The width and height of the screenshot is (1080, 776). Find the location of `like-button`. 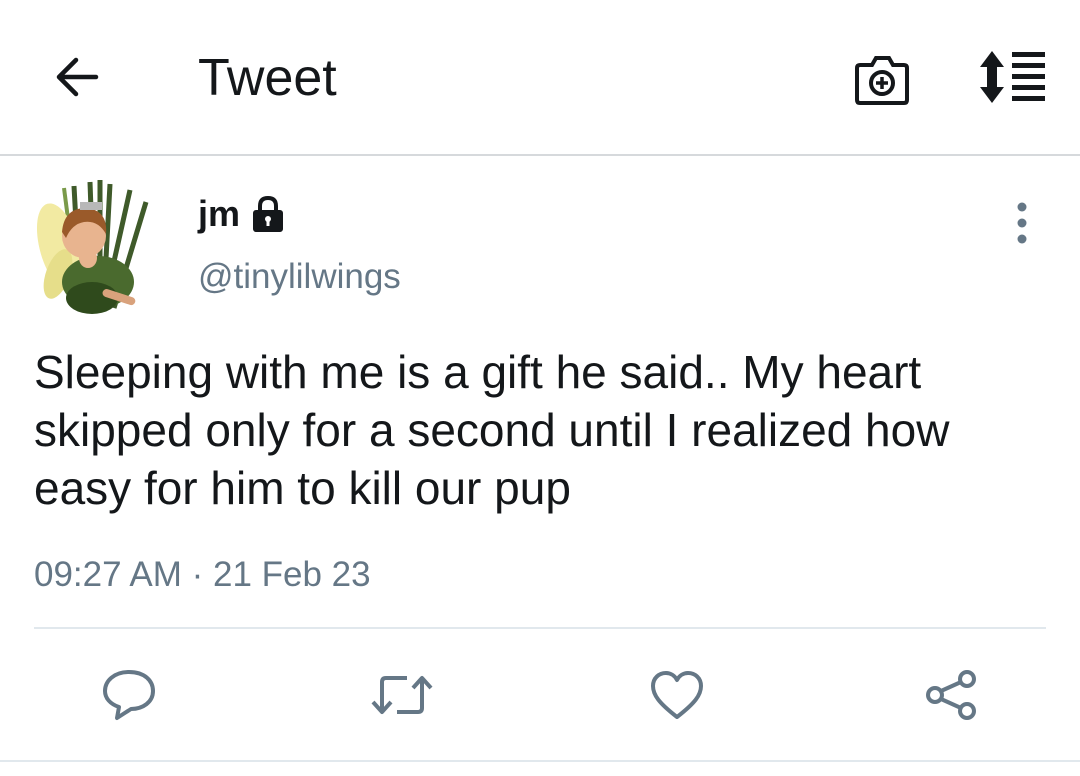

like-button is located at coordinates (677, 695).